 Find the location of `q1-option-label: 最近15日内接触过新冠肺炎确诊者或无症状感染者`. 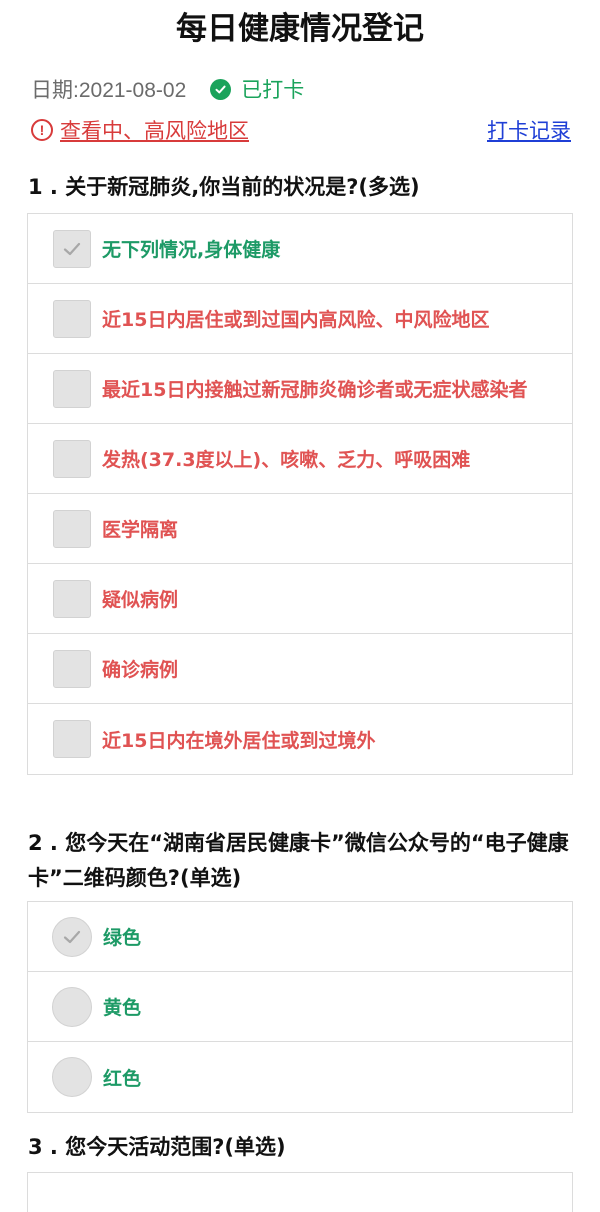

q1-option-label: 最近15日内接触过新冠肺炎确诊者或无症状感染者 is located at coordinates (315, 390).